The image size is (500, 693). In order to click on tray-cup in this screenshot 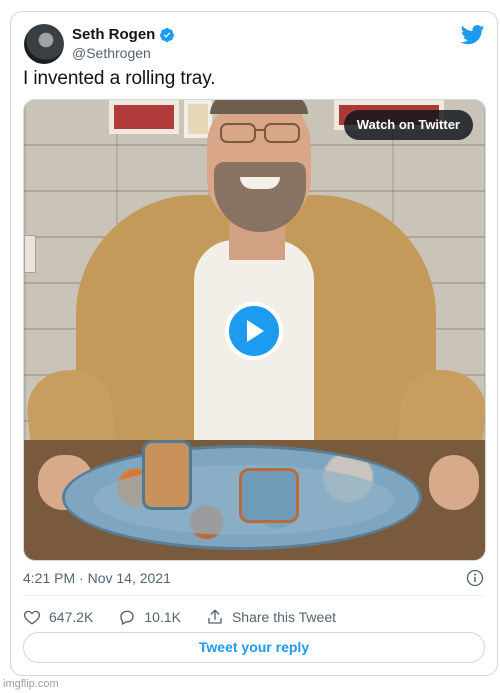, I will do `click(167, 475)`.